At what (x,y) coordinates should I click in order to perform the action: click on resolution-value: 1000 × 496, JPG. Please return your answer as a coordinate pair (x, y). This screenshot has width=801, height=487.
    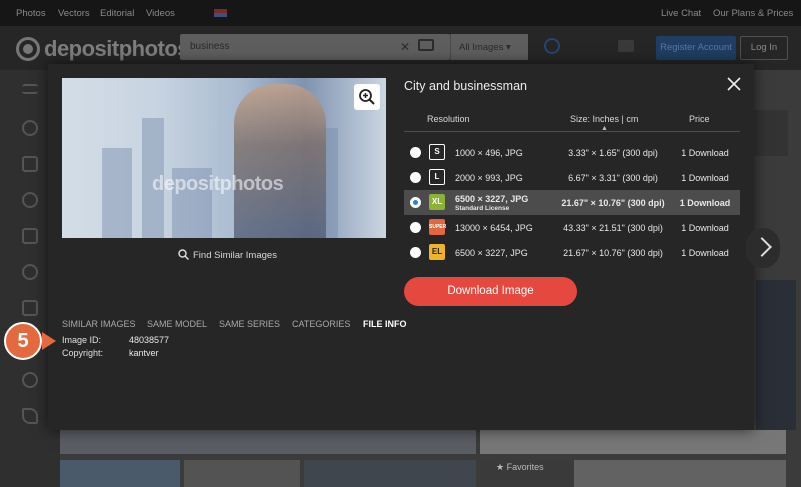
    Looking at the image, I should click on (489, 153).